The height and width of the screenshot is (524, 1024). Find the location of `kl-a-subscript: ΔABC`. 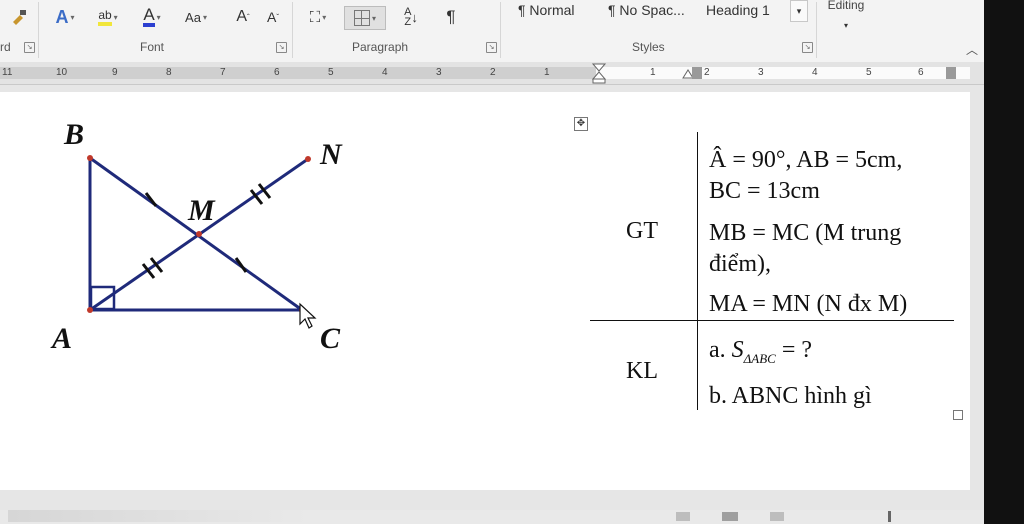

kl-a-subscript: ΔABC is located at coordinates (759, 358).